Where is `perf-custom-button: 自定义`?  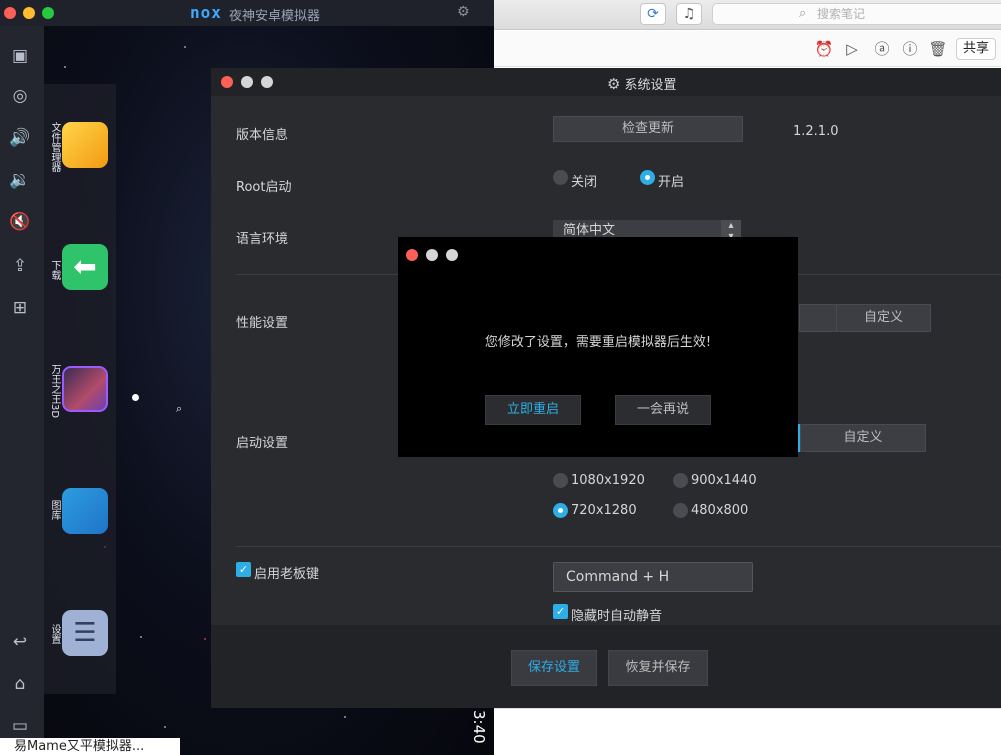
perf-custom-button: 自定义 is located at coordinates (883, 318).